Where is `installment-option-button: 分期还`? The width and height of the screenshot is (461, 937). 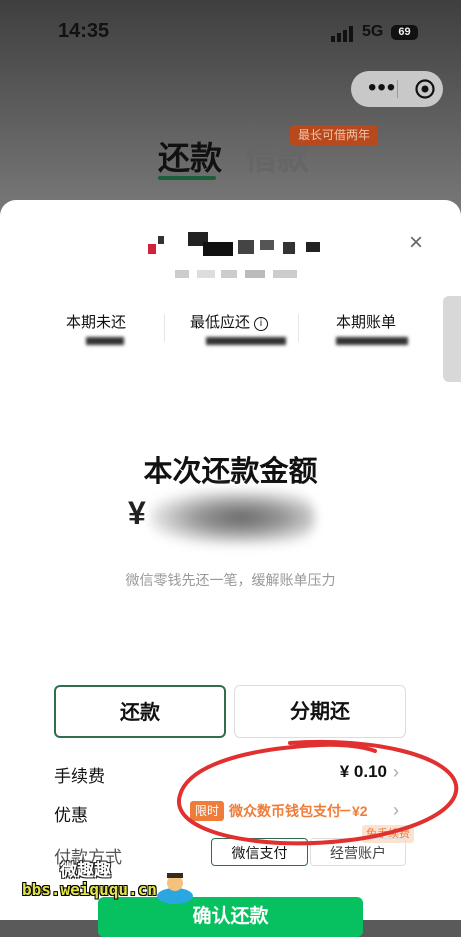 installment-option-button: 分期还 is located at coordinates (320, 711).